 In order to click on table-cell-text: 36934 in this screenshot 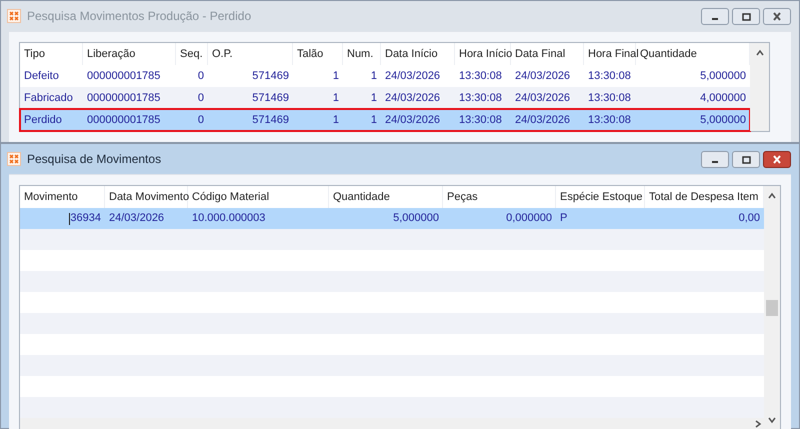, I will do `click(85, 218)`.